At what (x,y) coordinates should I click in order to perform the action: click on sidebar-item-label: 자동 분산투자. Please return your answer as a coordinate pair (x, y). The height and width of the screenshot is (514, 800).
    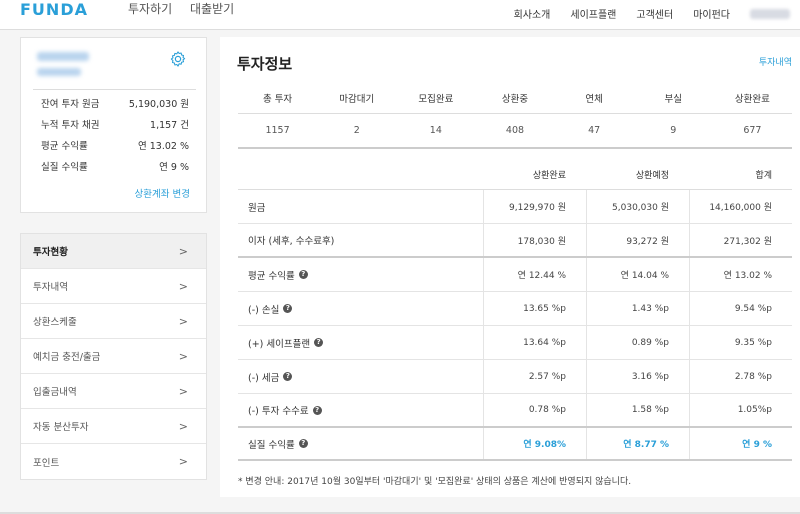
    Looking at the image, I should click on (61, 427).